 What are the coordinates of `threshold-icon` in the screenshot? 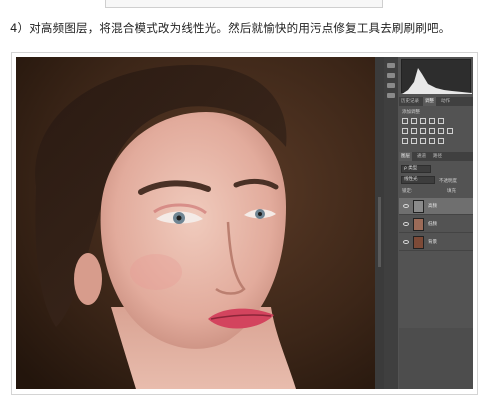 It's located at (423, 141).